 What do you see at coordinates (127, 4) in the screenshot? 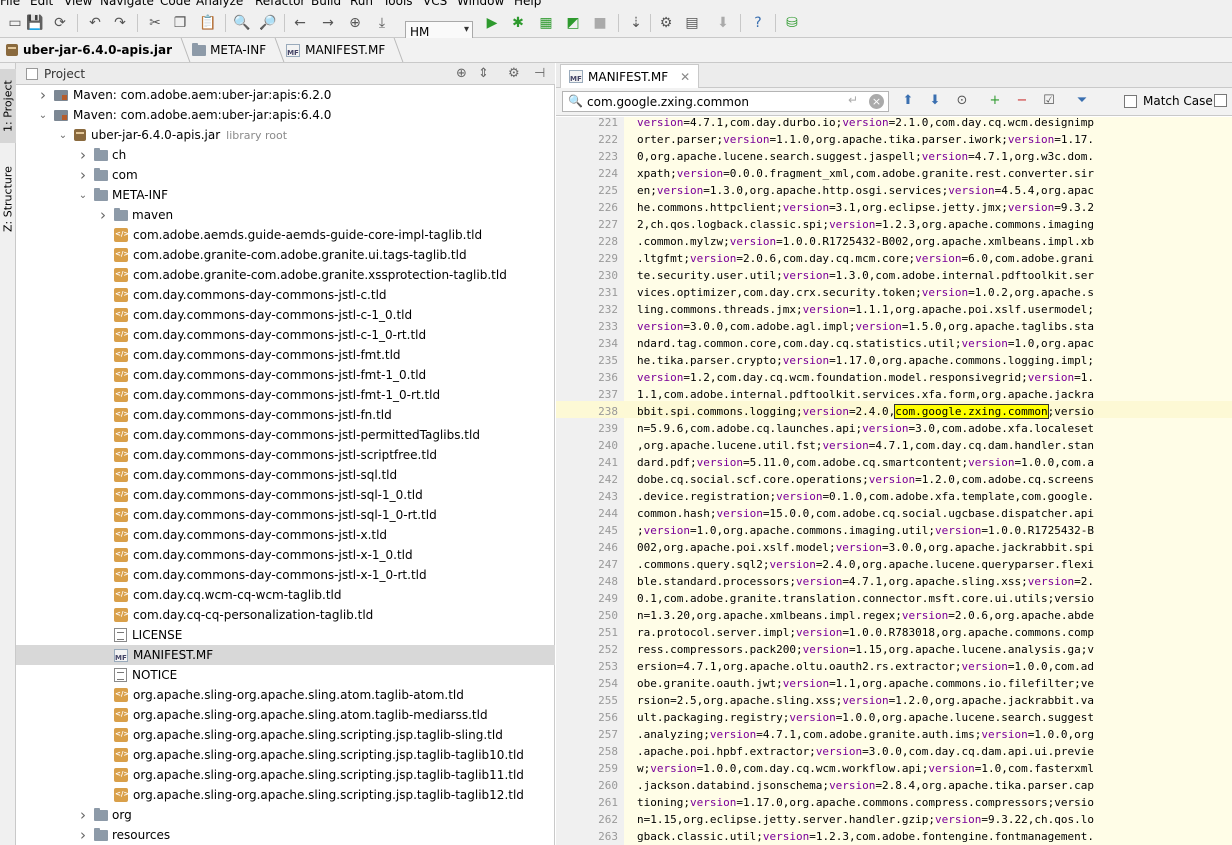
I see `menu-navigate: Navigate` at bounding box center [127, 4].